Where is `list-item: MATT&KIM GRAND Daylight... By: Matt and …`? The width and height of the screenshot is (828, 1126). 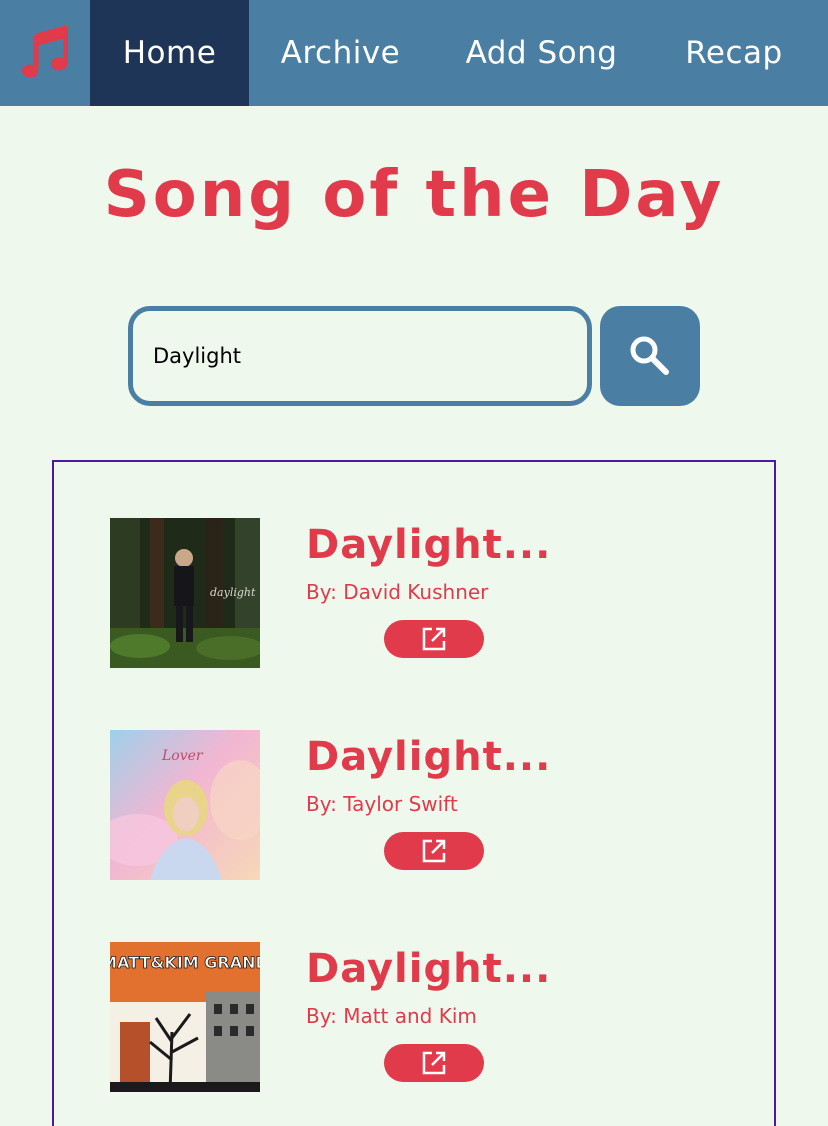 list-item: MATT&KIM GRAND Daylight... By: Matt and … is located at coordinates (410, 1017).